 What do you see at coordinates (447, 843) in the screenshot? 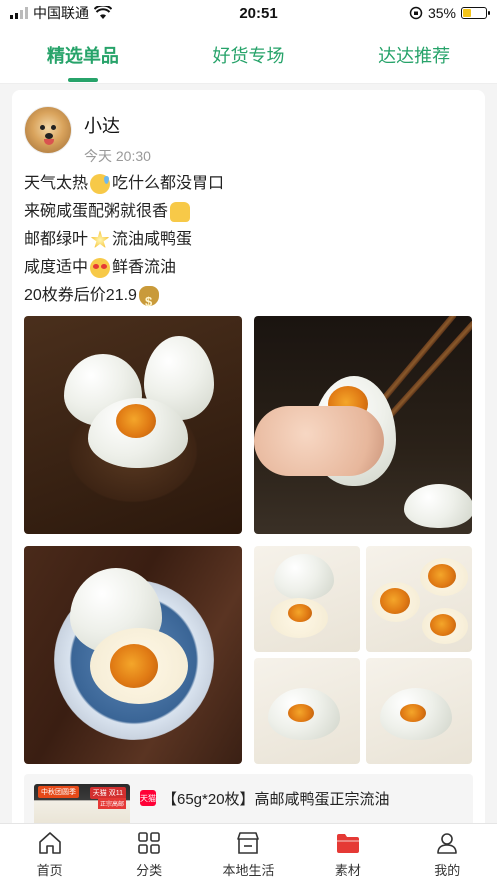
I see `person-icon` at bounding box center [447, 843].